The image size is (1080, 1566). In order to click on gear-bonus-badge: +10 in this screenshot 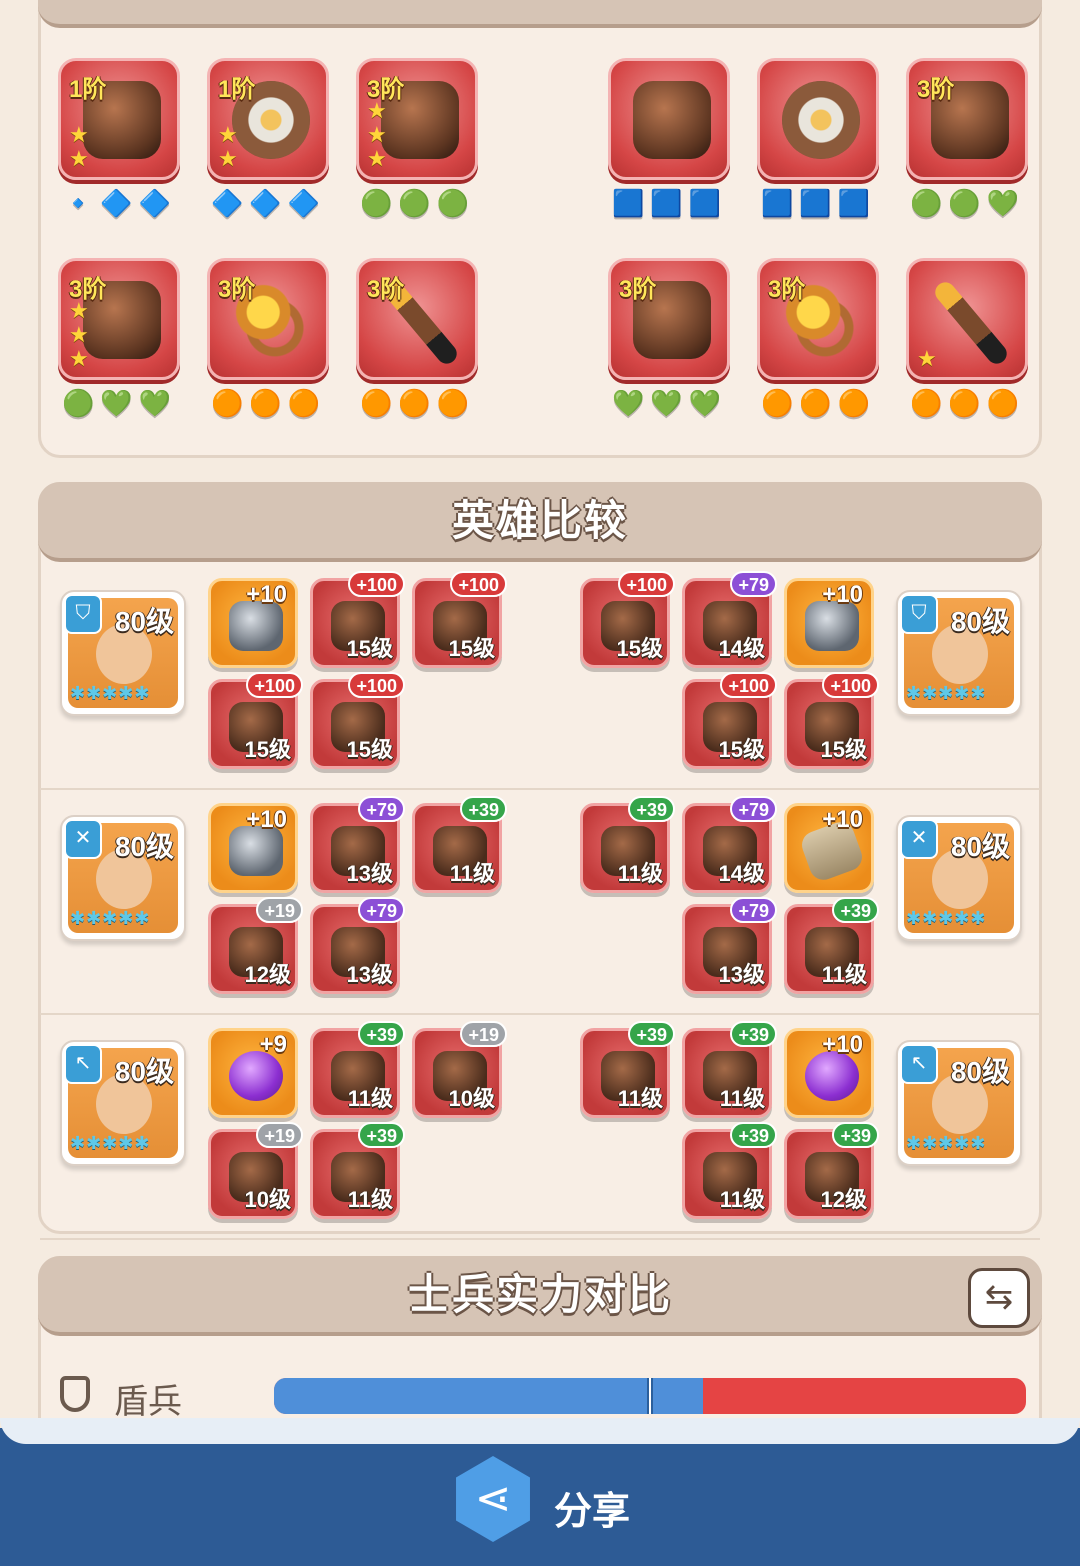, I will do `click(266, 819)`.